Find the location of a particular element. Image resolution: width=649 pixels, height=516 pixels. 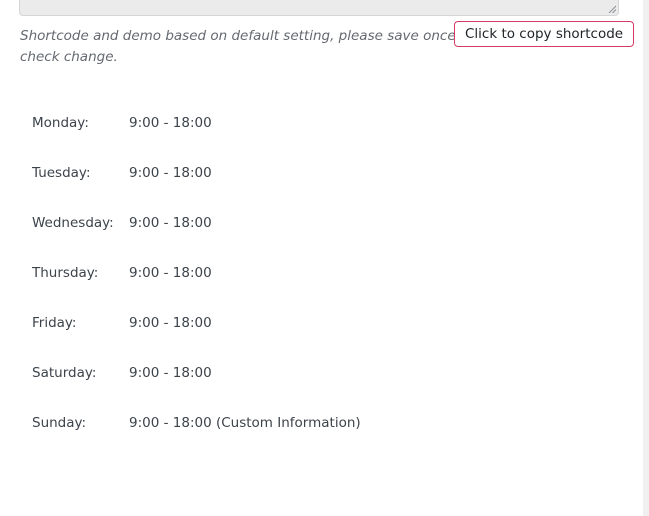

hours-row-thursday: Thursday: 9:00 - 18:00 is located at coordinates (196, 288).